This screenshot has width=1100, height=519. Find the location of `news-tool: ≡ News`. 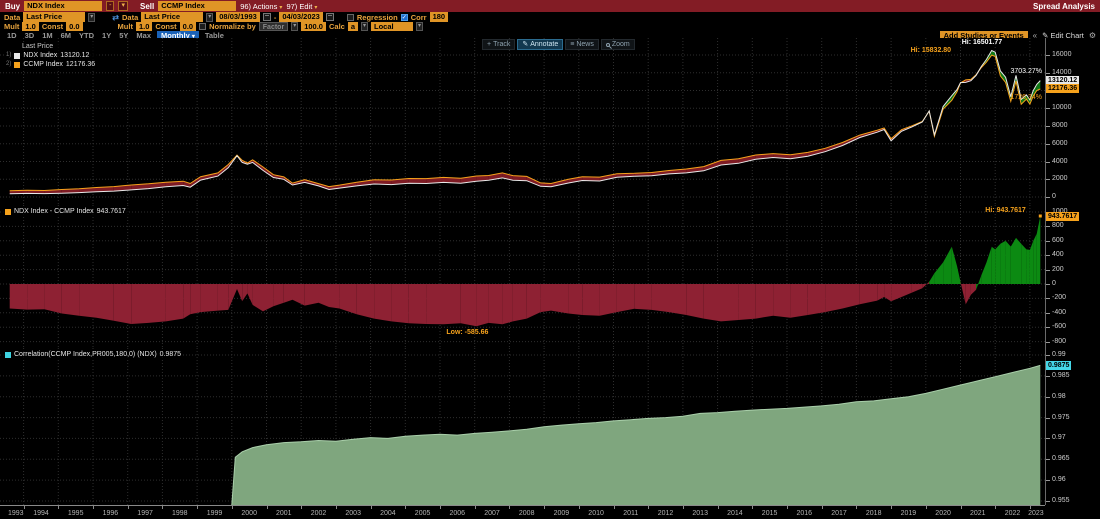

news-tool: ≡ News is located at coordinates (582, 44).